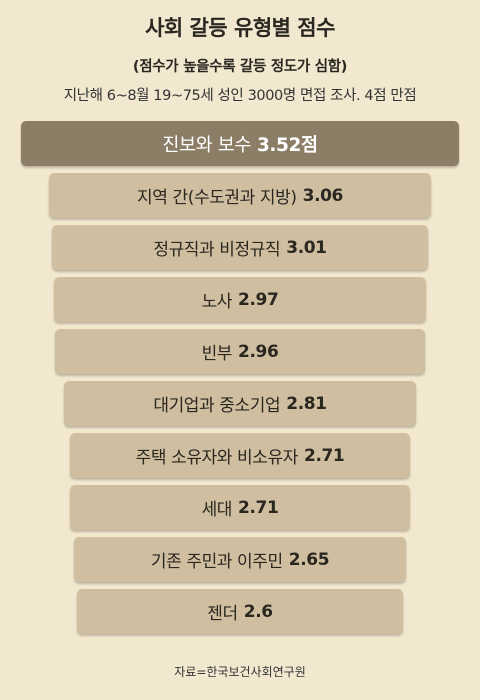 Image resolution: width=480 pixels, height=700 pixels. I want to click on bar-7: 주택 소유자와 비소유자 2.71, so click(240, 455).